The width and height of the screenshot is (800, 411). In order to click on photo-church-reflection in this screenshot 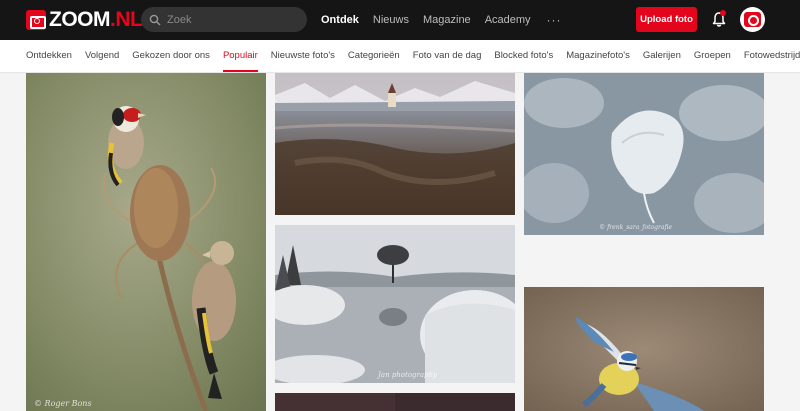, I will do `click(395, 144)`.